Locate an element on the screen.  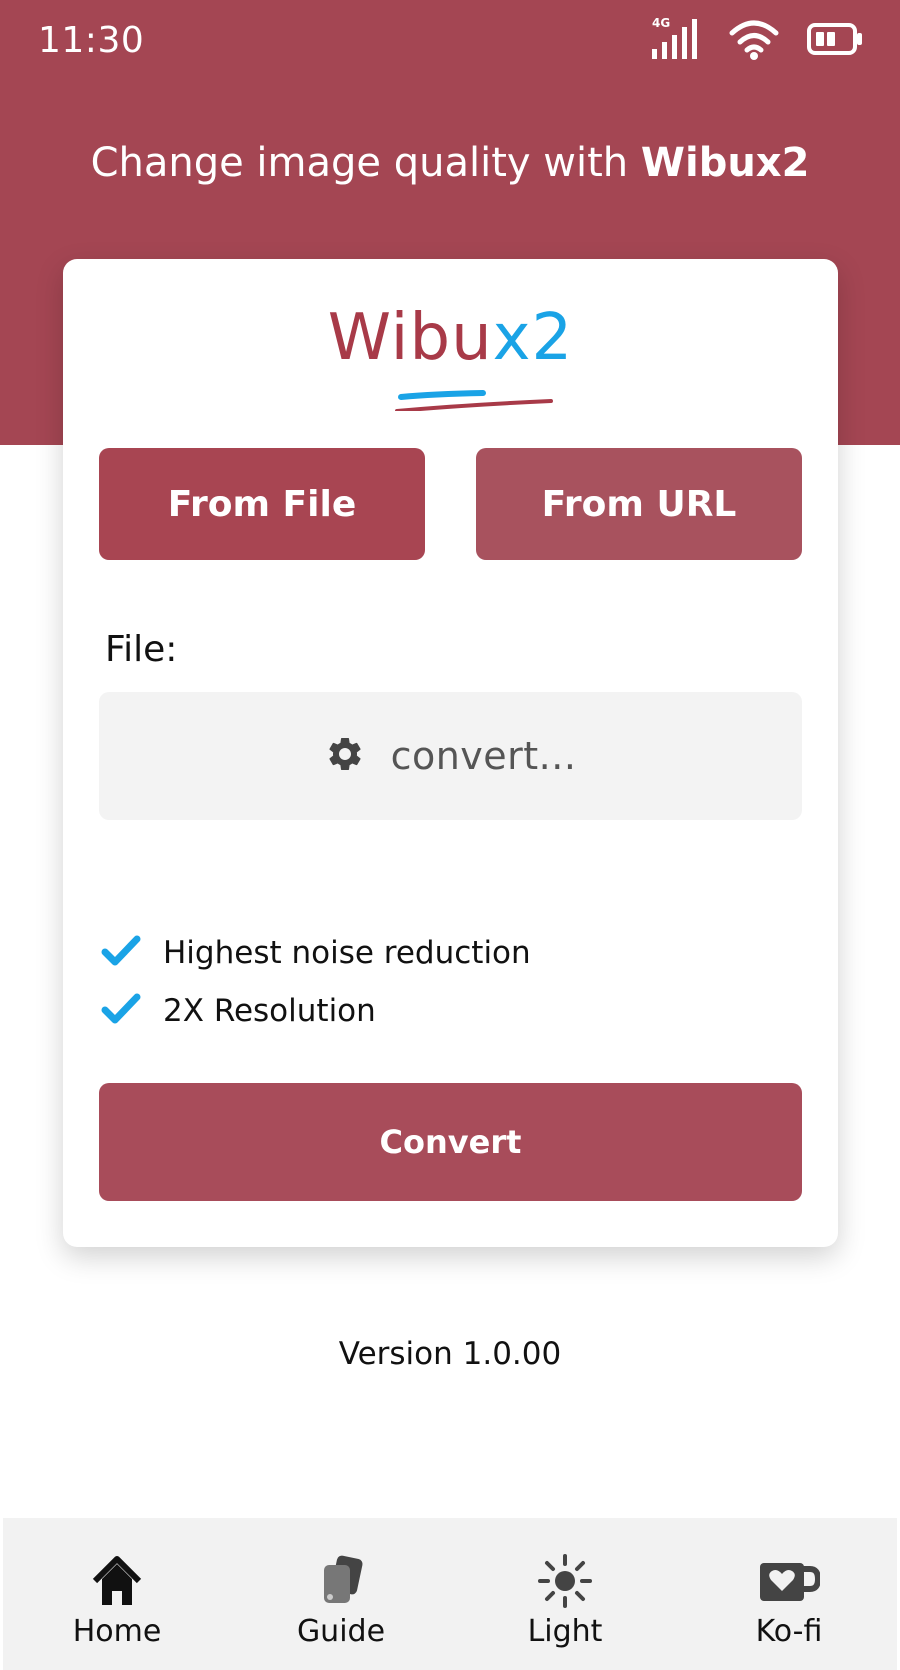
status-icons: 4G is located at coordinates (757, 41).